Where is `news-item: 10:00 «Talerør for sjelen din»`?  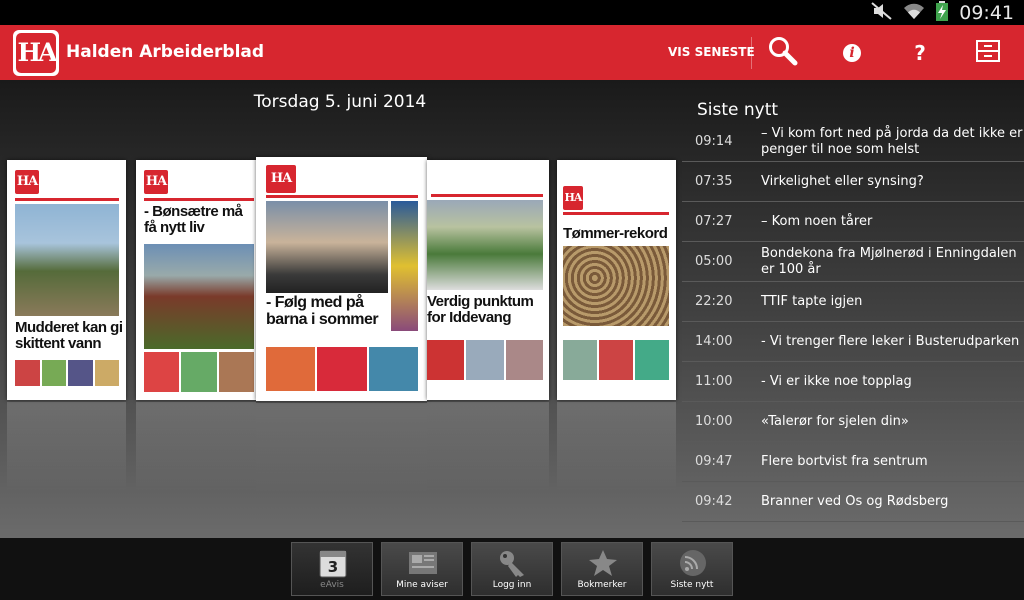
news-item: 10:00 «Talerør for sjelen din» is located at coordinates (853, 422).